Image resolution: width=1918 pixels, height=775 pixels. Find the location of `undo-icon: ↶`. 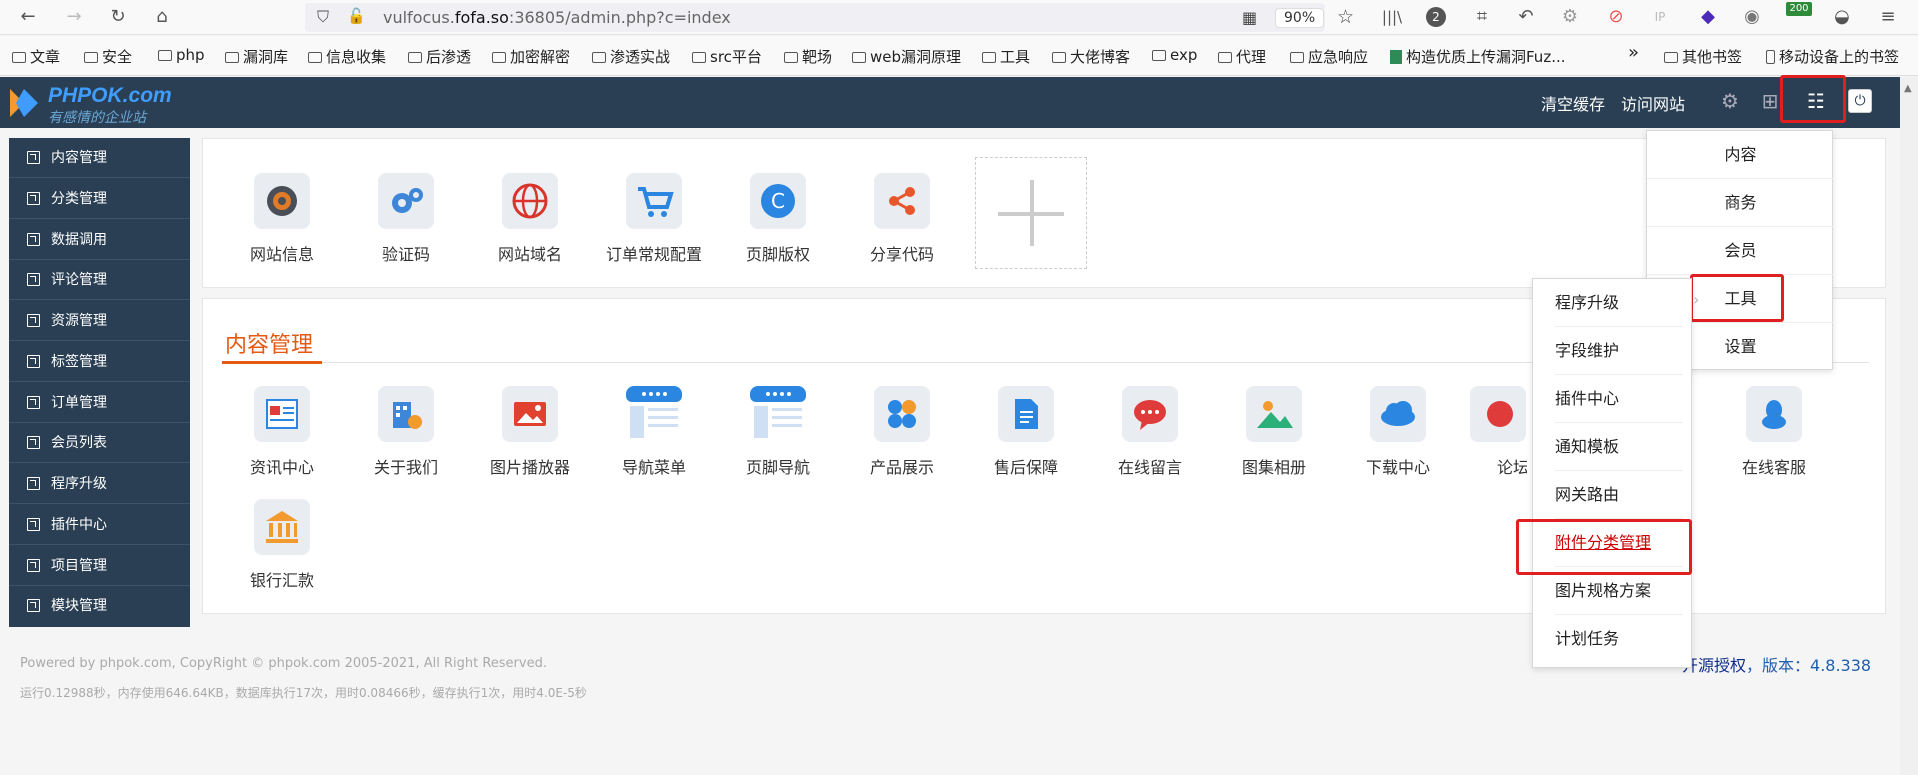

undo-icon: ↶ is located at coordinates (1526, 17).